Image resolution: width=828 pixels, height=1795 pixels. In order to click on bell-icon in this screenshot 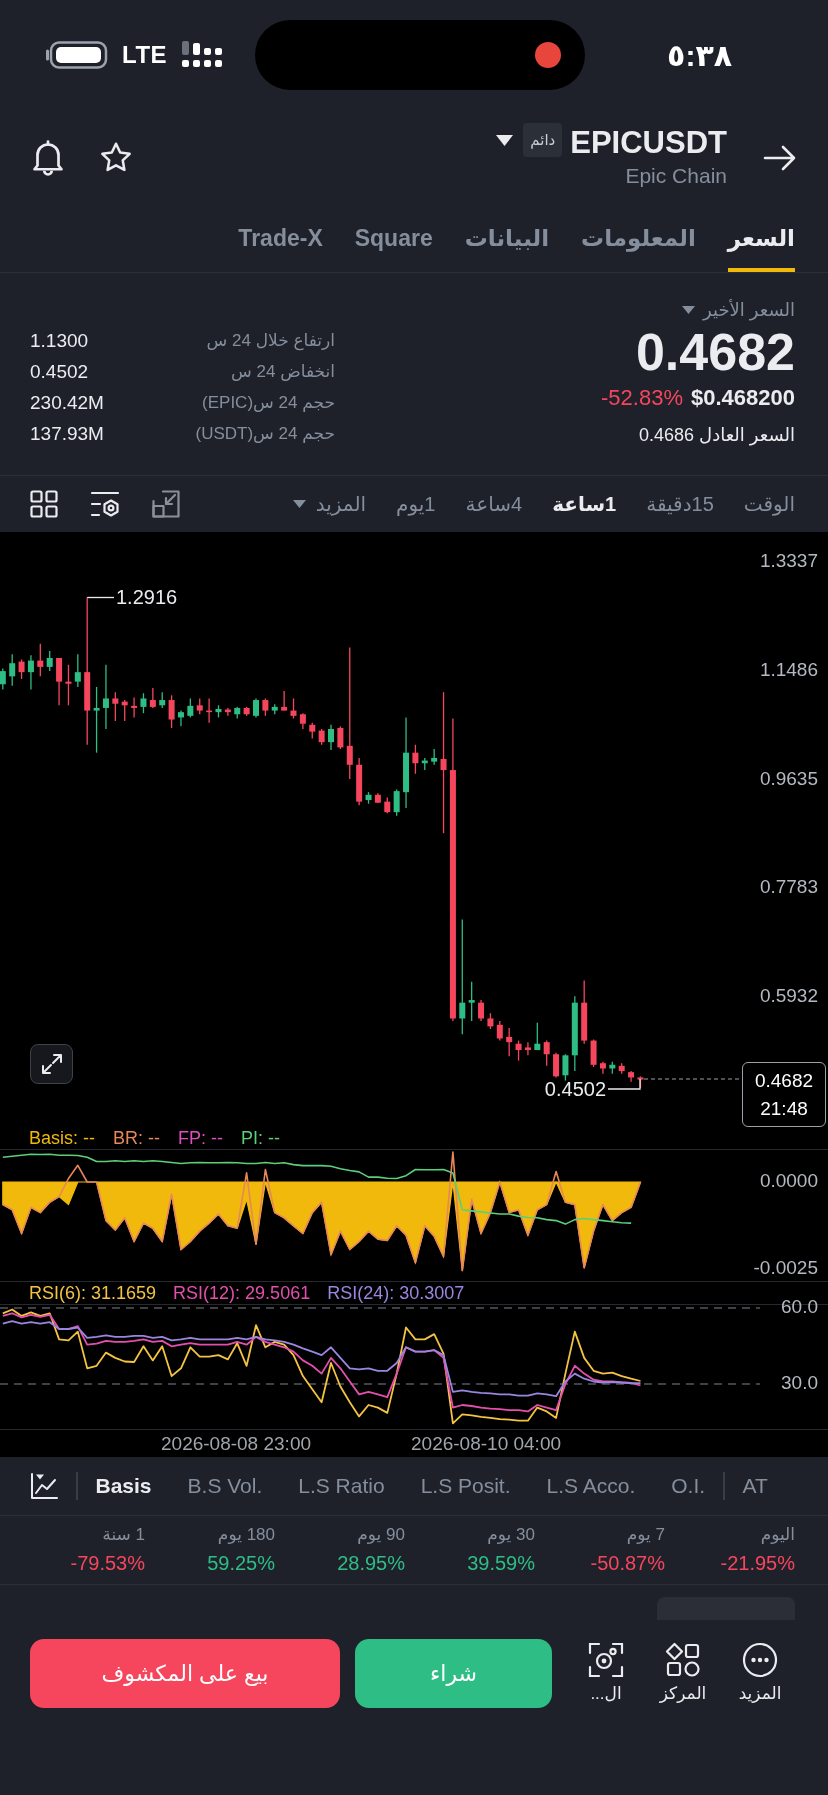, I will do `click(48, 157)`.